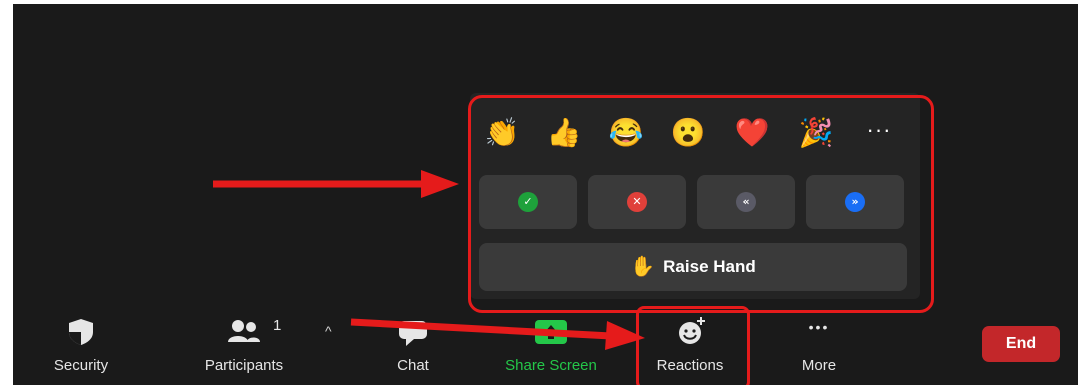 Image resolution: width=1091 pixels, height=389 pixels. Describe the element at coordinates (502, 133) in the screenshot. I see `clap-emoji: 👏` at that location.